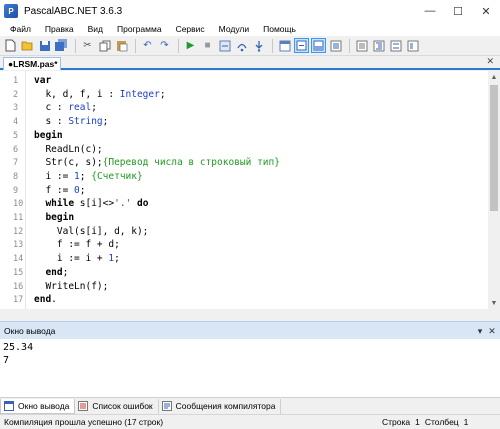  Describe the element at coordinates (490, 61) in the screenshot. I see `close-tab-icon: ✕` at that location.